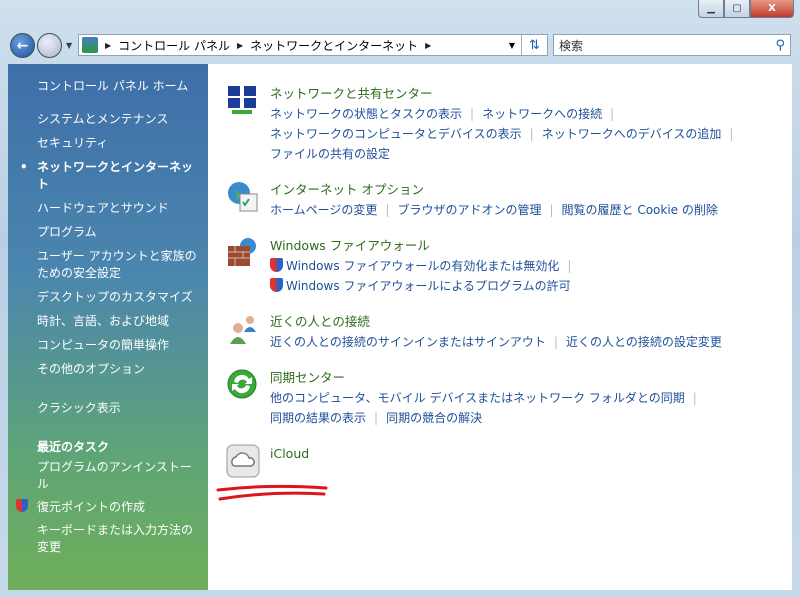  I want to click on search-input: 検索, so click(571, 45).